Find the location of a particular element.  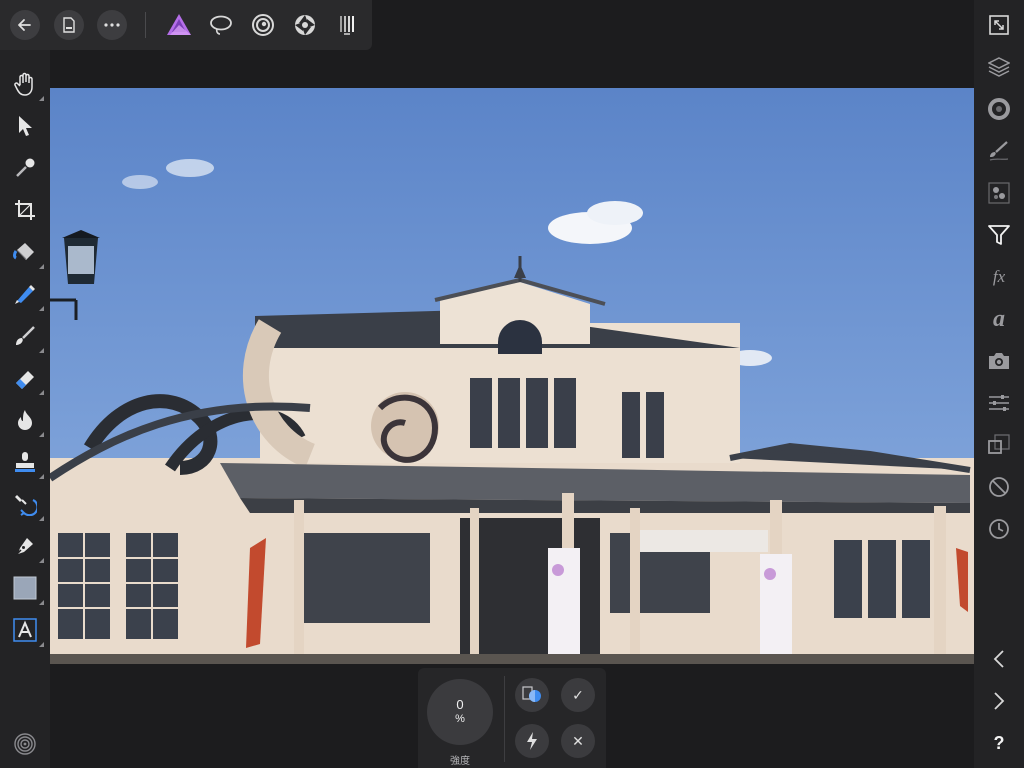

transform-studio is located at coordinates (999, 445).